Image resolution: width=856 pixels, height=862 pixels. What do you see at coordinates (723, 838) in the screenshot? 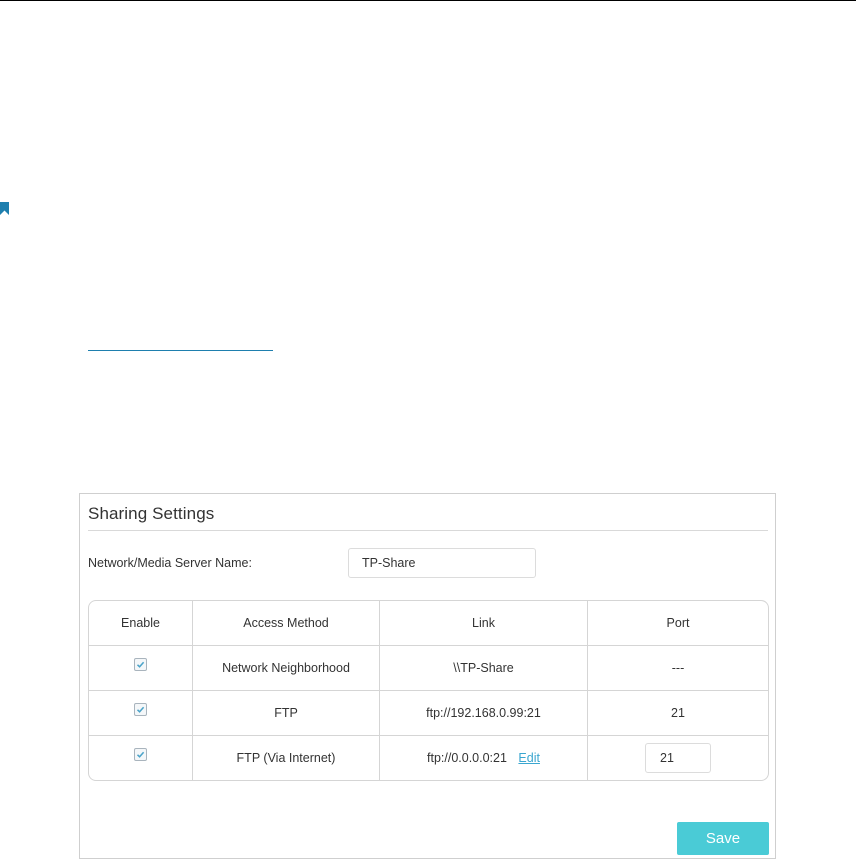
I see `save-button: Save` at bounding box center [723, 838].